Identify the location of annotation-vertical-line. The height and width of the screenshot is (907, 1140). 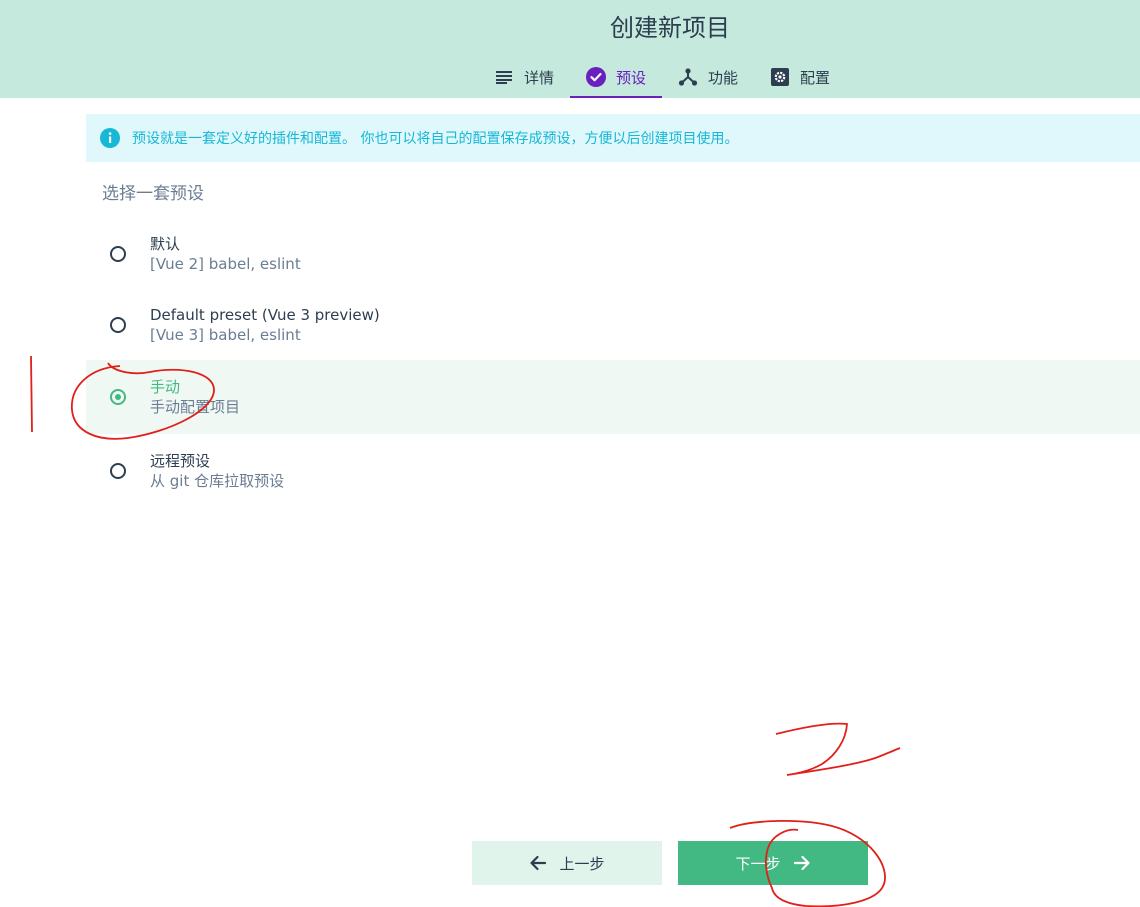
(31, 394).